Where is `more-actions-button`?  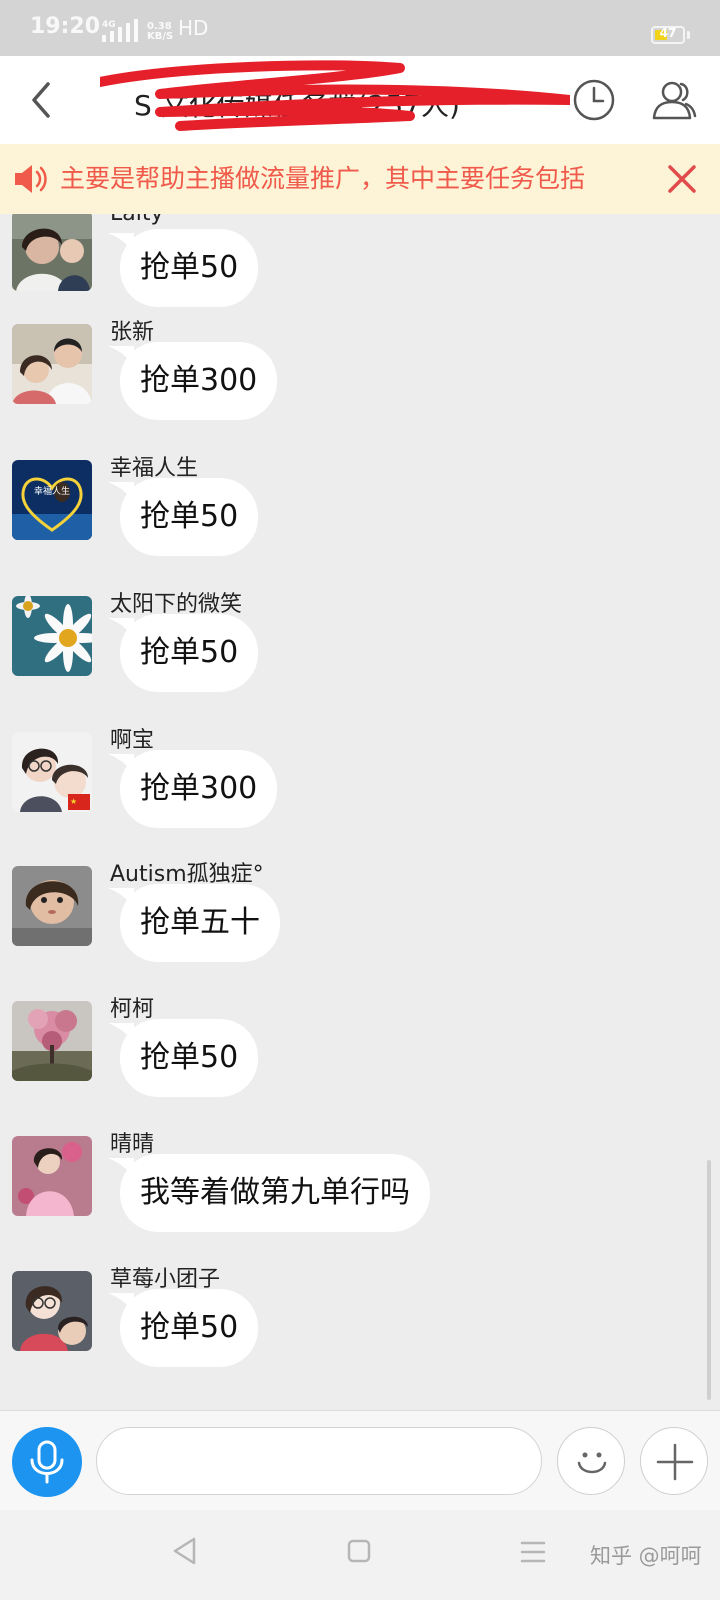
more-actions-button is located at coordinates (674, 1461).